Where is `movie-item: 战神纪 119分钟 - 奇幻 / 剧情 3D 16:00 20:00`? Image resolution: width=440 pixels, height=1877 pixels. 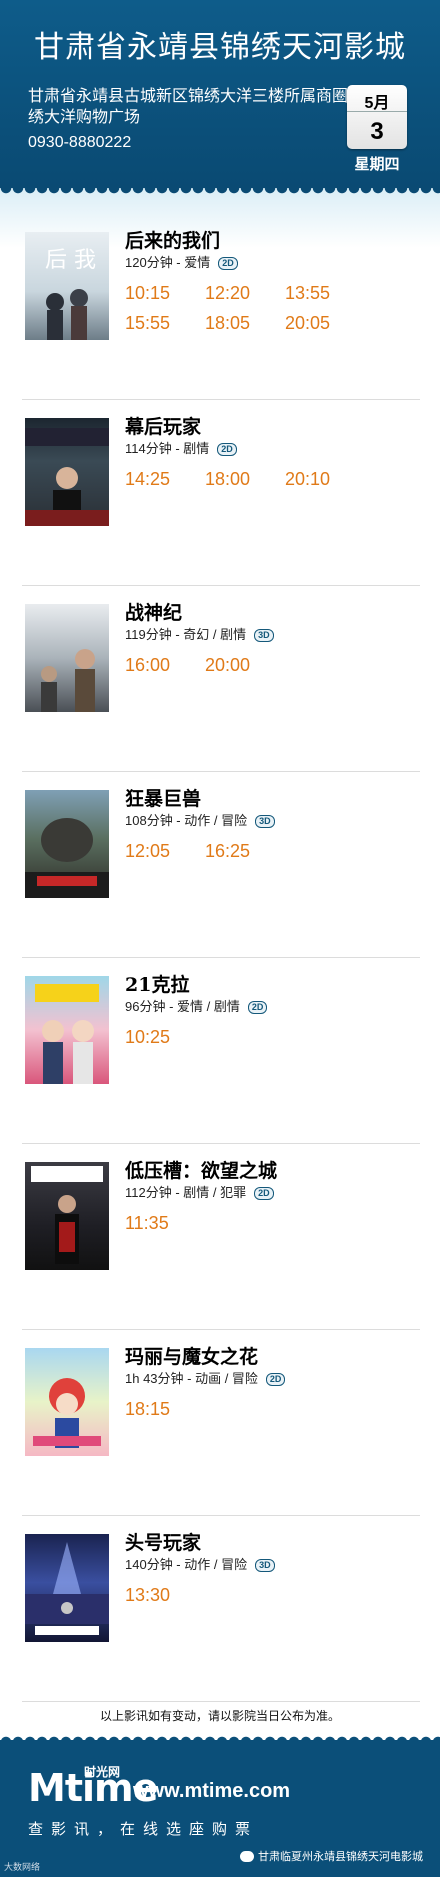 movie-item: 战神纪 119分钟 - 奇幻 / 剧情 3D 16:00 20:00 is located at coordinates (221, 679).